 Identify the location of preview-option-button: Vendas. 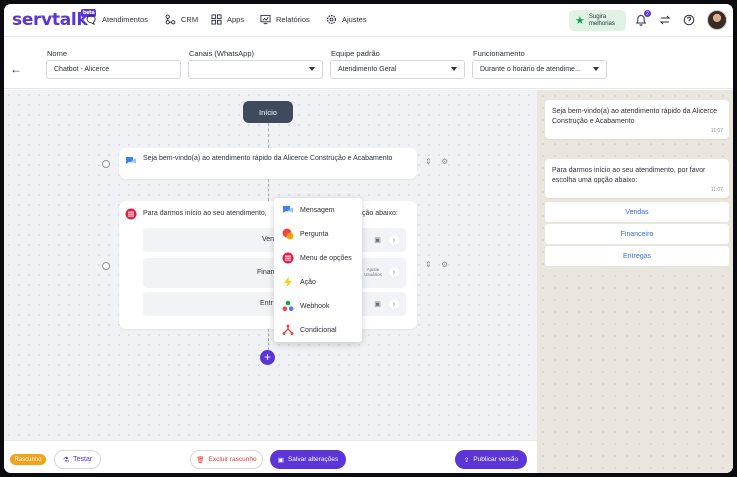
(637, 212).